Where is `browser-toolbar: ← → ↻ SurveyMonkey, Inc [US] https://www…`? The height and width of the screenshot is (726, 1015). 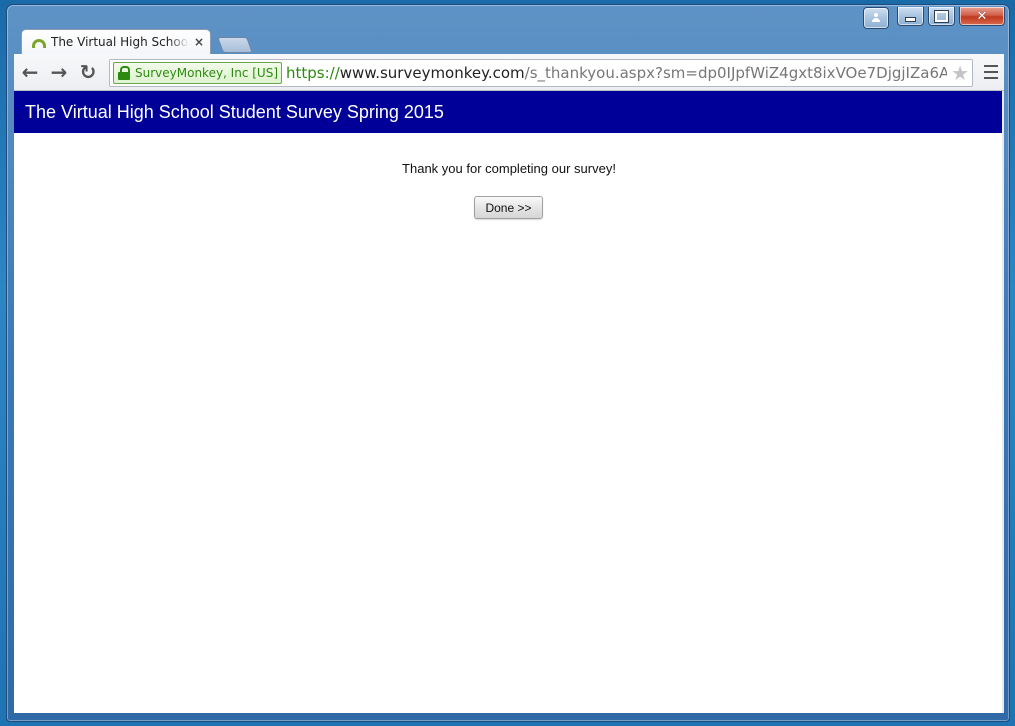 browser-toolbar: ← → ↻ SurveyMonkey, Inc [US] https://www… is located at coordinates (509, 72).